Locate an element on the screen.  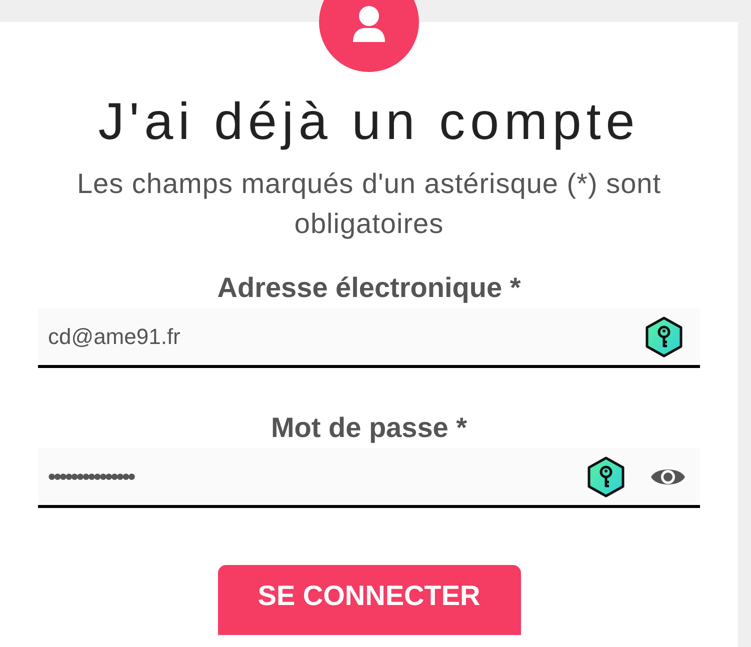
page-title: J'ai déjà un compte is located at coordinates (369, 122).